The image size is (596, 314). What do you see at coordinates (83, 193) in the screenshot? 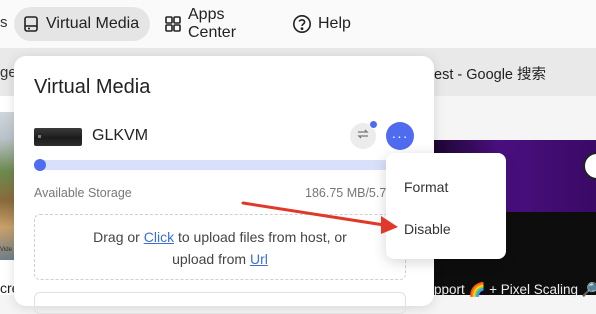
I see `storage-label: Available Storage` at bounding box center [83, 193].